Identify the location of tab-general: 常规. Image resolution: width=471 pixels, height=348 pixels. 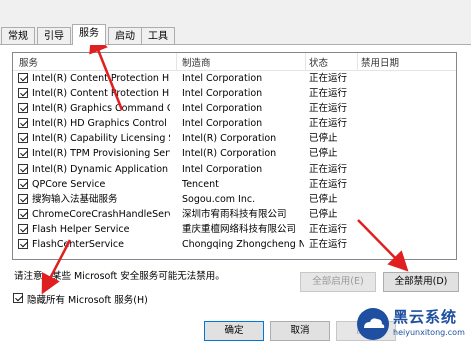
(18, 35).